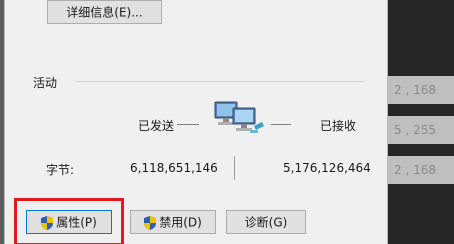 This screenshot has width=454, height=244. I want to click on highlight-box, so click(69, 221).